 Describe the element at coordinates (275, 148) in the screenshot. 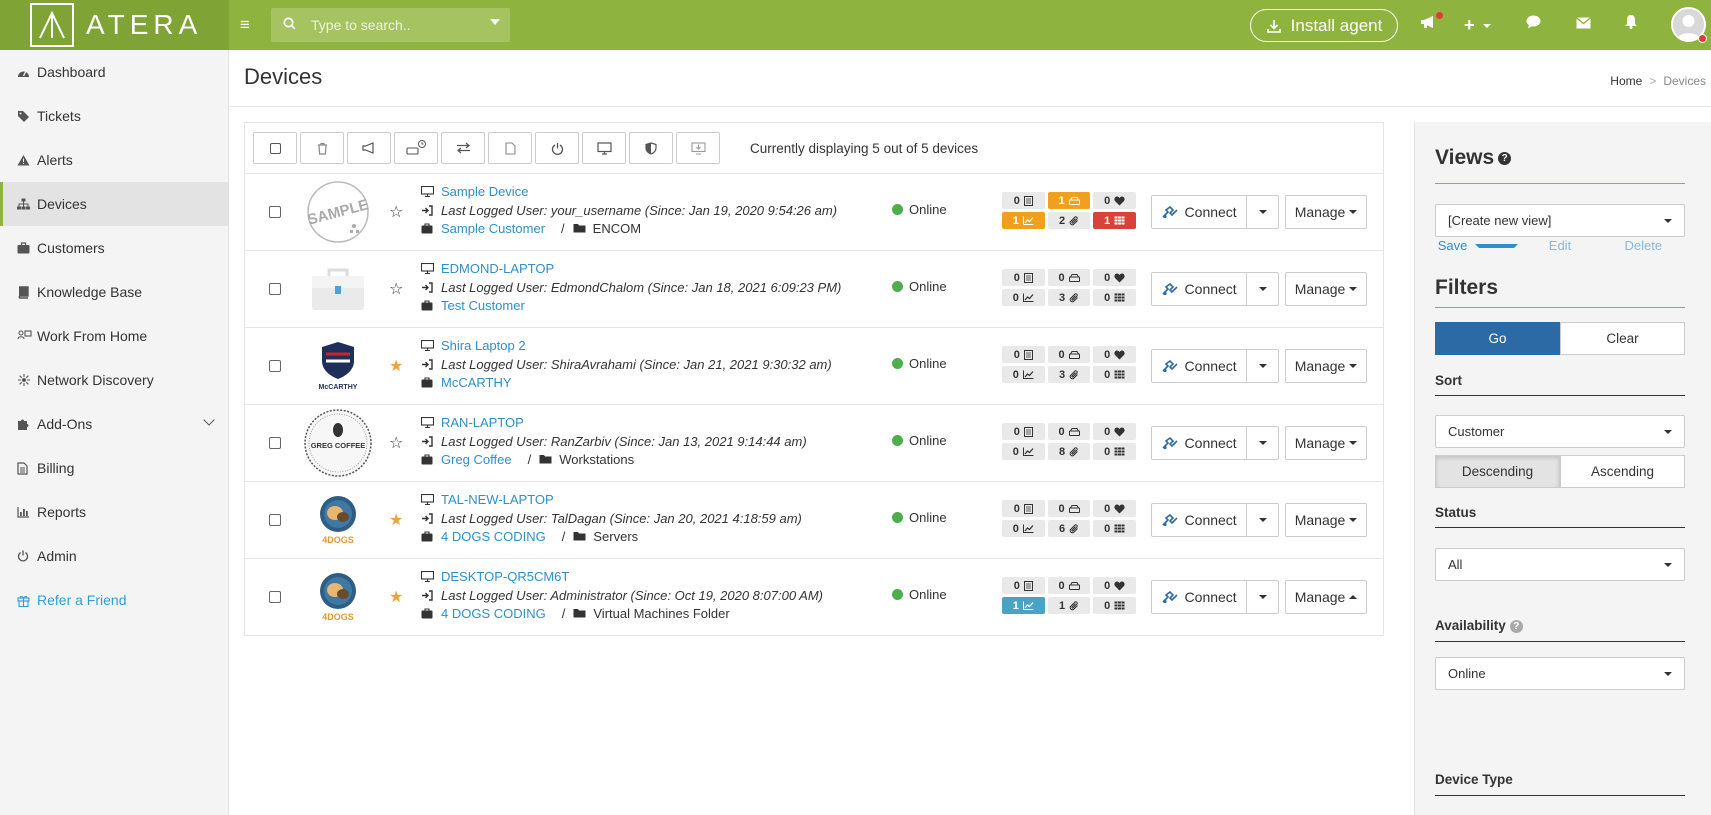

I see `select-all-checkbox-button` at that location.